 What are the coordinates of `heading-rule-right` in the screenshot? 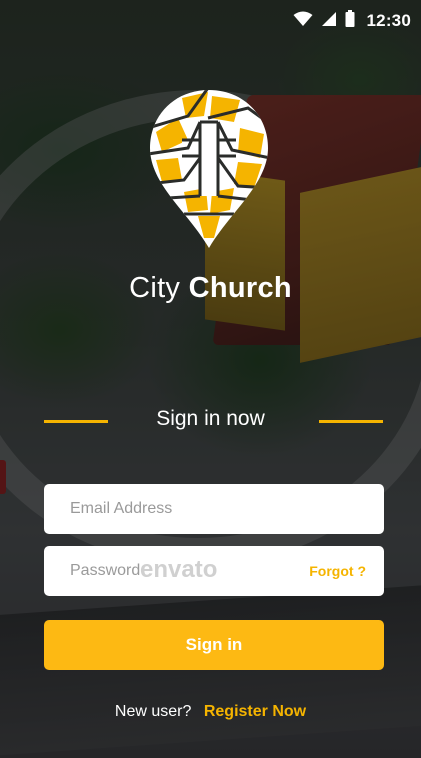 It's located at (351, 421).